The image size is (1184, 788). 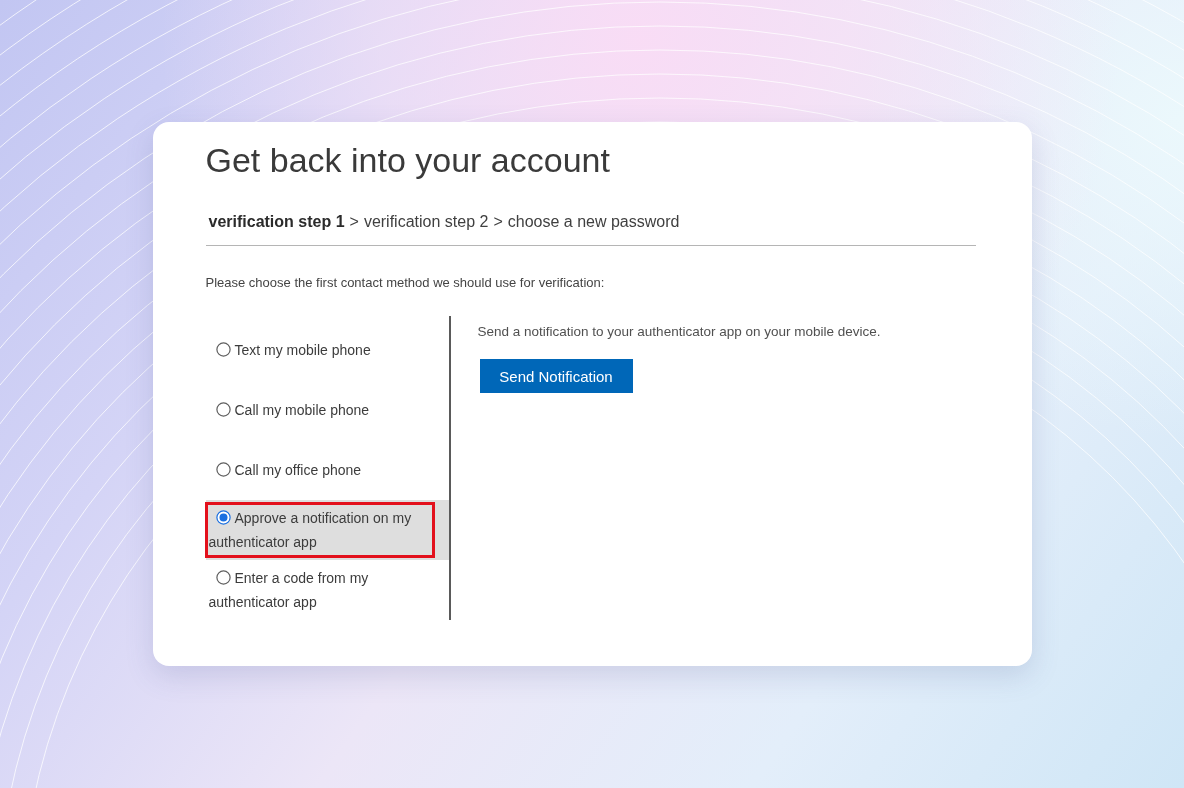 I want to click on contact-method-option: Call my office phone, so click(x=327, y=470).